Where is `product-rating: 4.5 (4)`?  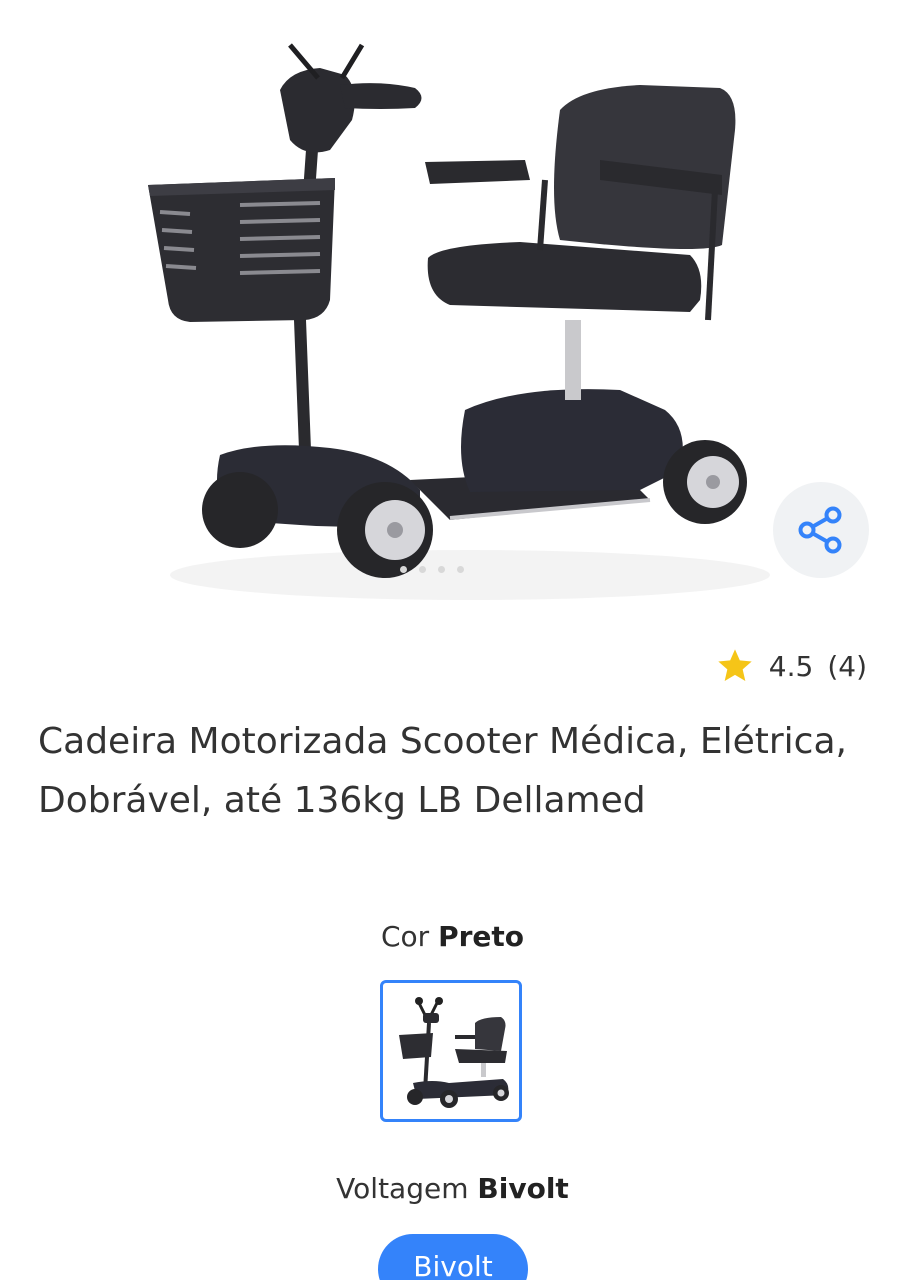 product-rating: 4.5 (4) is located at coordinates (791, 666).